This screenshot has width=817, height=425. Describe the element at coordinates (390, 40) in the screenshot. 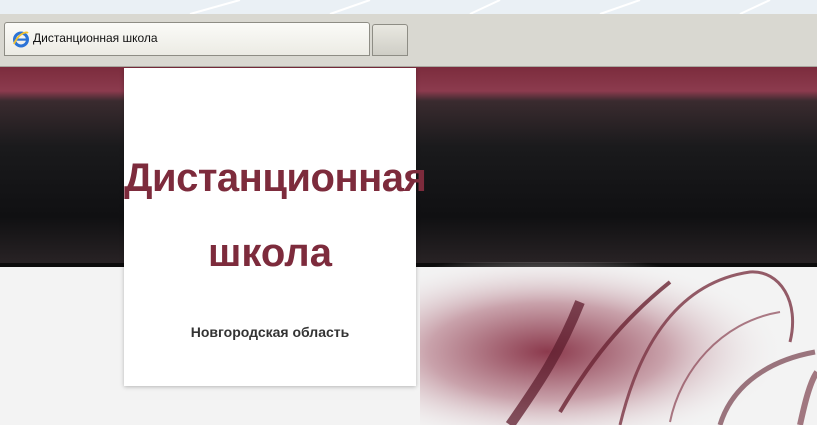

I see `new-tab-button` at that location.